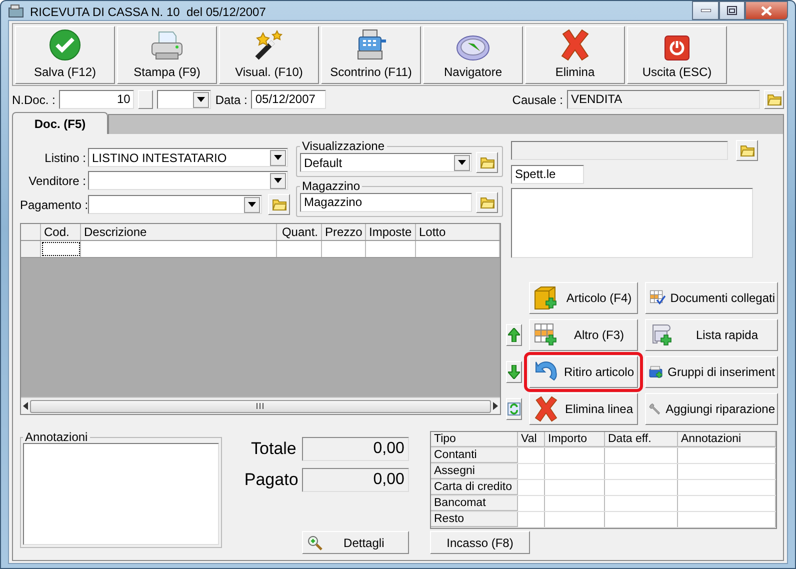 This screenshot has width=796, height=569. What do you see at coordinates (619, 150) in the screenshot?
I see `customer-field` at bounding box center [619, 150].